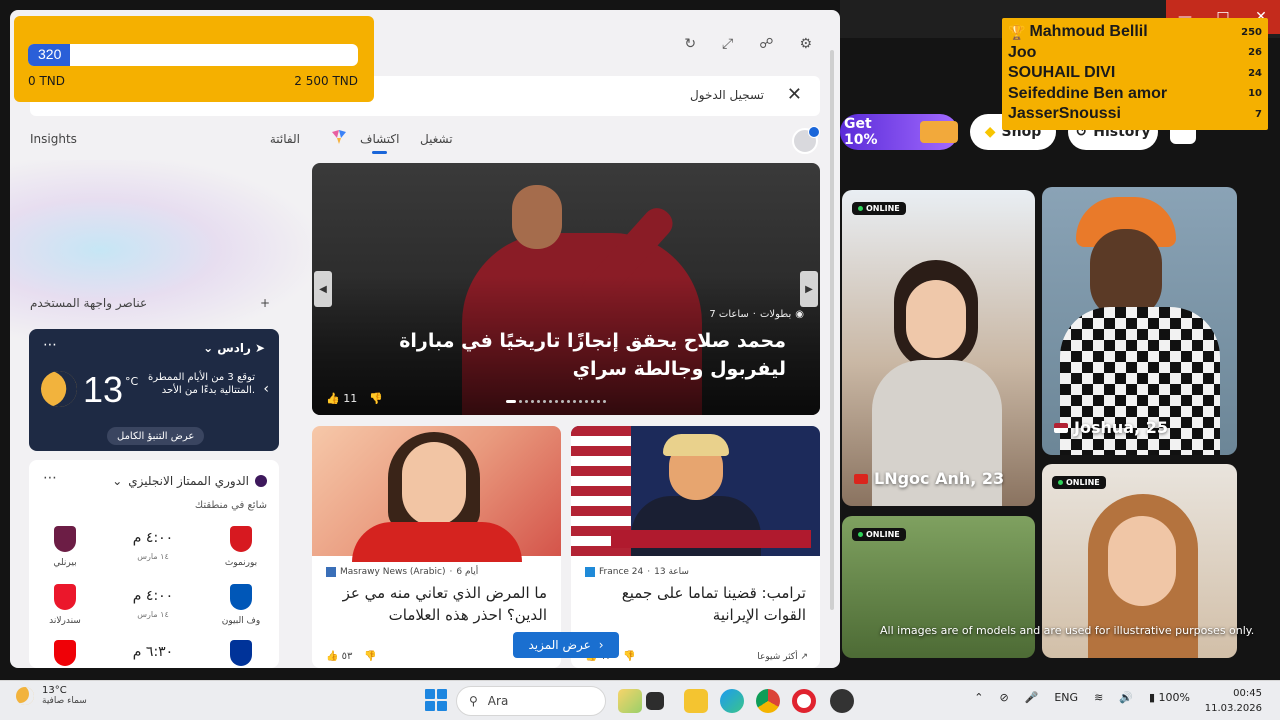 The width and height of the screenshot is (1280, 720). Describe the element at coordinates (339, 656) in the screenshot. I see `like-button: 👍 ٥٣` at that location.